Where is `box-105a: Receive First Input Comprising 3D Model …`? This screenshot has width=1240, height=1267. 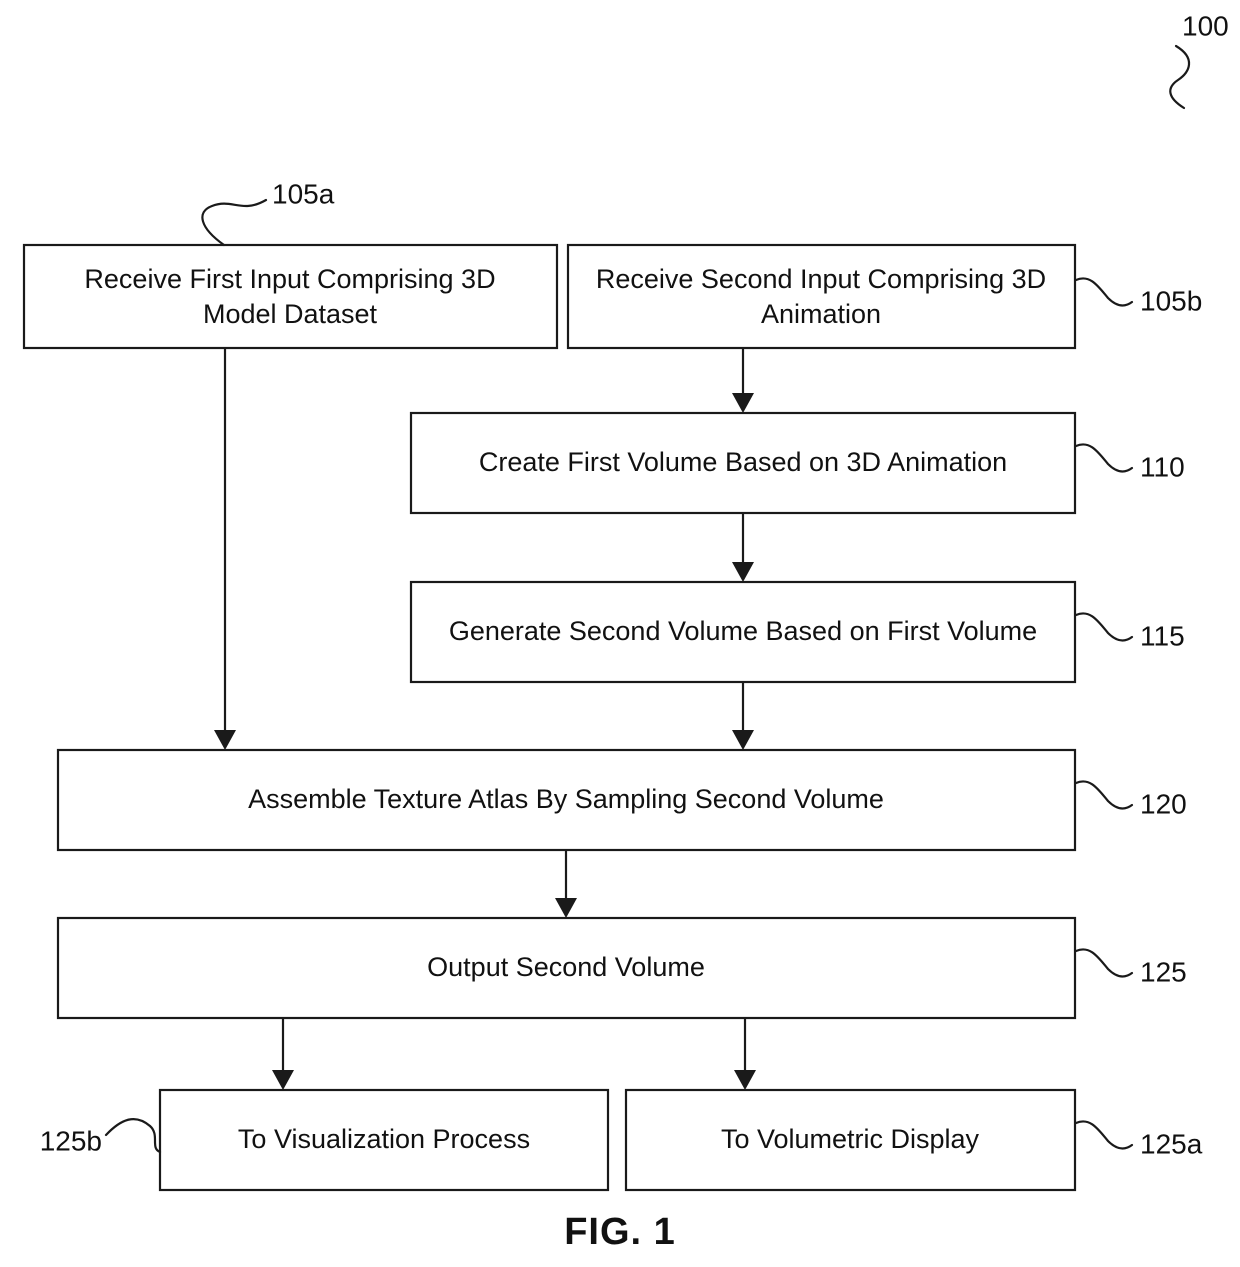 box-105a: Receive First Input Comprising 3D Model … is located at coordinates (290, 296).